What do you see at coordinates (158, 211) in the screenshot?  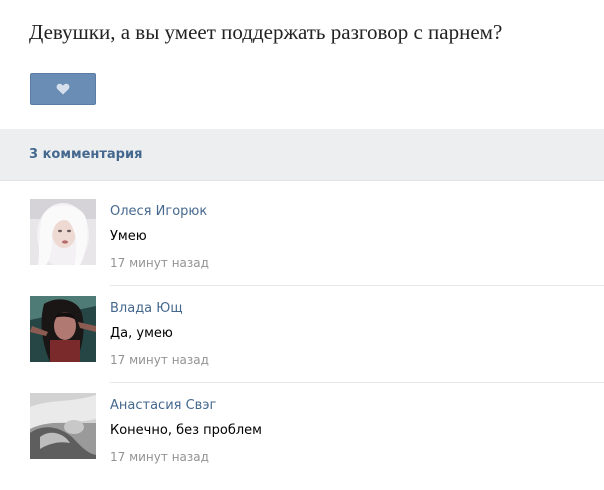 I see `comment-author: Олеся Игорюк` at bounding box center [158, 211].